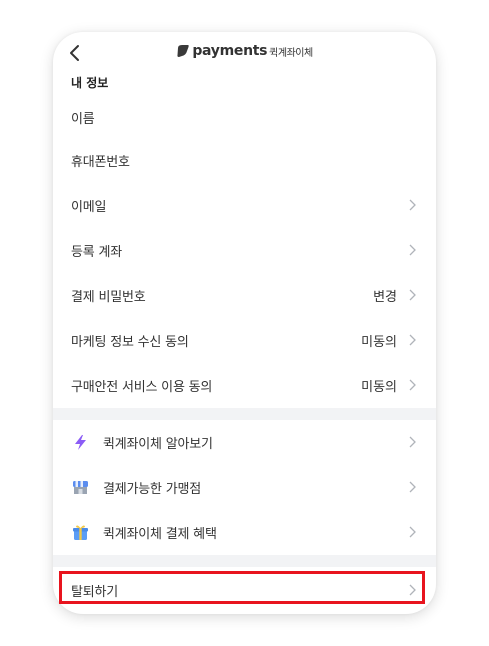 This screenshot has width=489, height=646. What do you see at coordinates (95, 592) in the screenshot?
I see `withdraw-label: 탈퇴하기` at bounding box center [95, 592].